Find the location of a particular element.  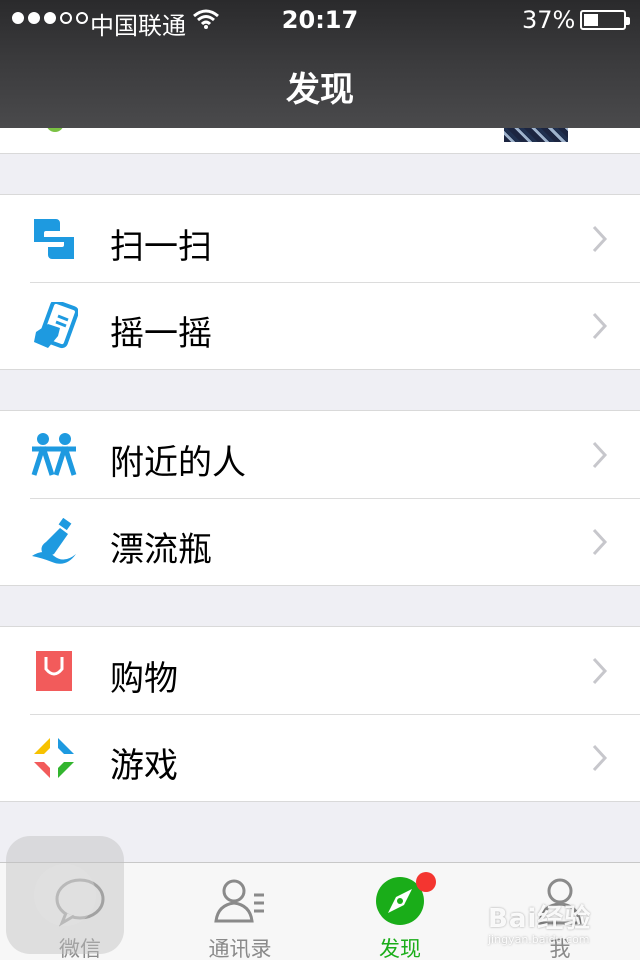

shopping-bag-icon is located at coordinates (54, 671).